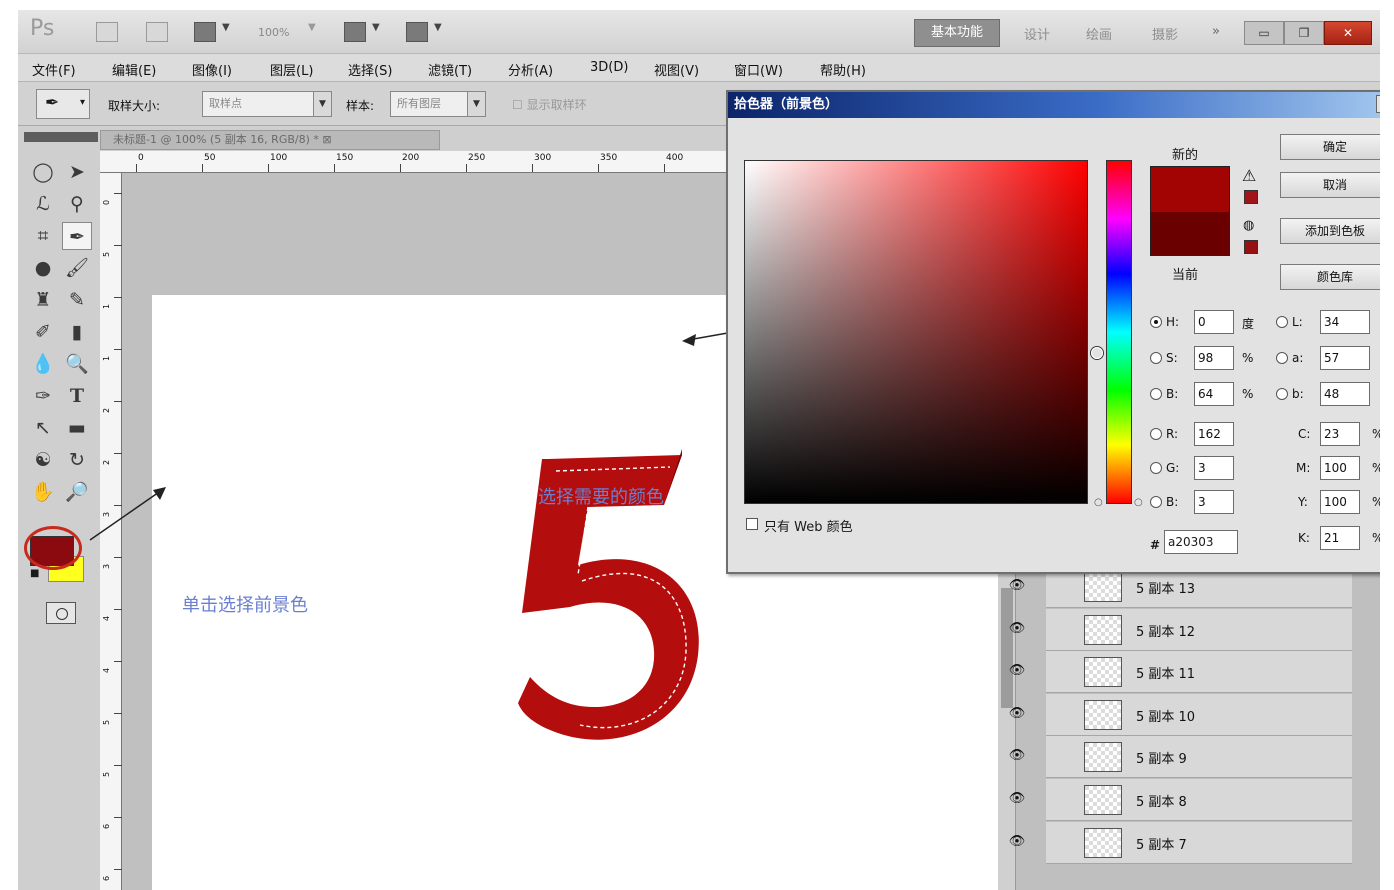 The image size is (1394, 890). I want to click on gamut-warning-icon: ⚠, so click(1249, 175).